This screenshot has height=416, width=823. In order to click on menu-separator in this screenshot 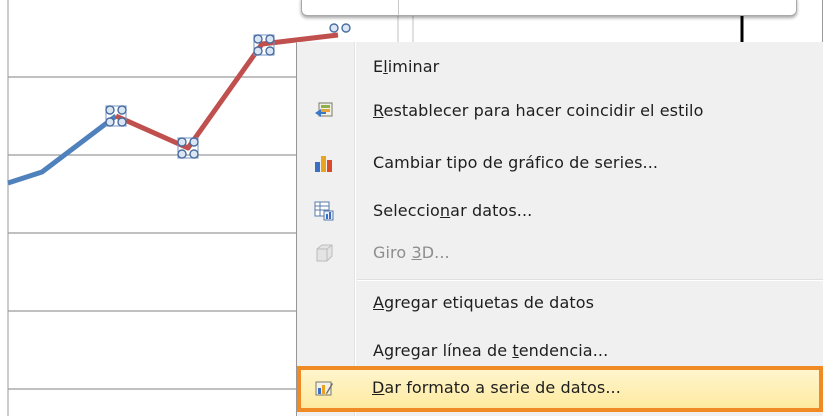, I will do `click(590, 280)`.